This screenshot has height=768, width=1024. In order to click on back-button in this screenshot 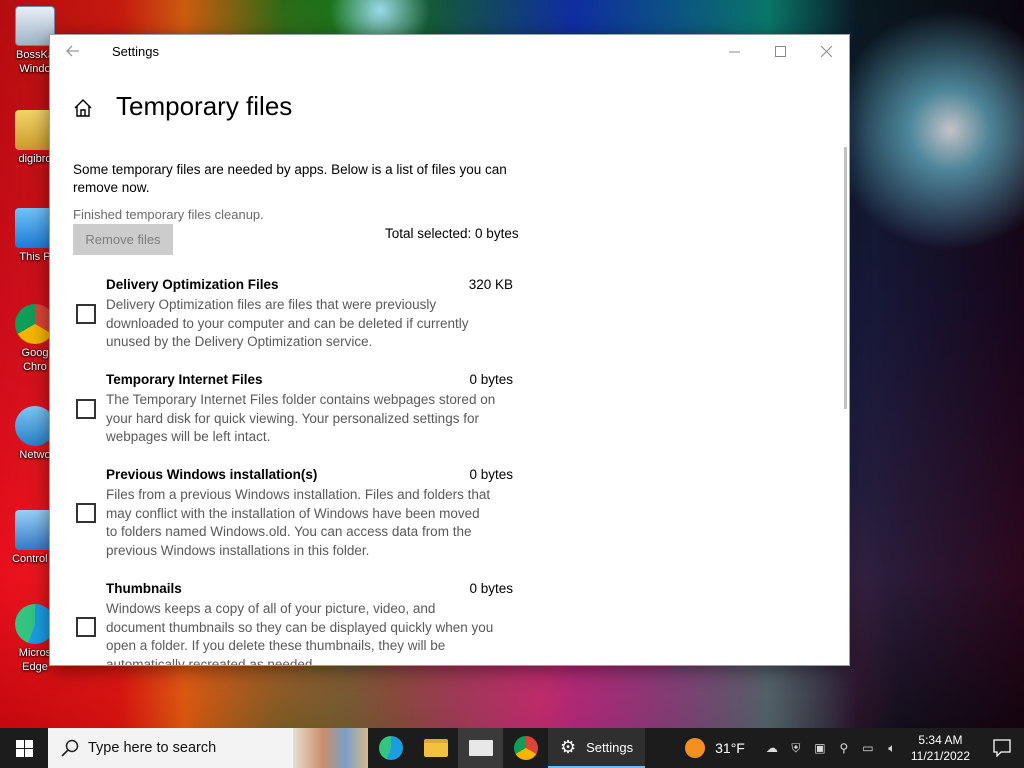, I will do `click(73, 51)`.